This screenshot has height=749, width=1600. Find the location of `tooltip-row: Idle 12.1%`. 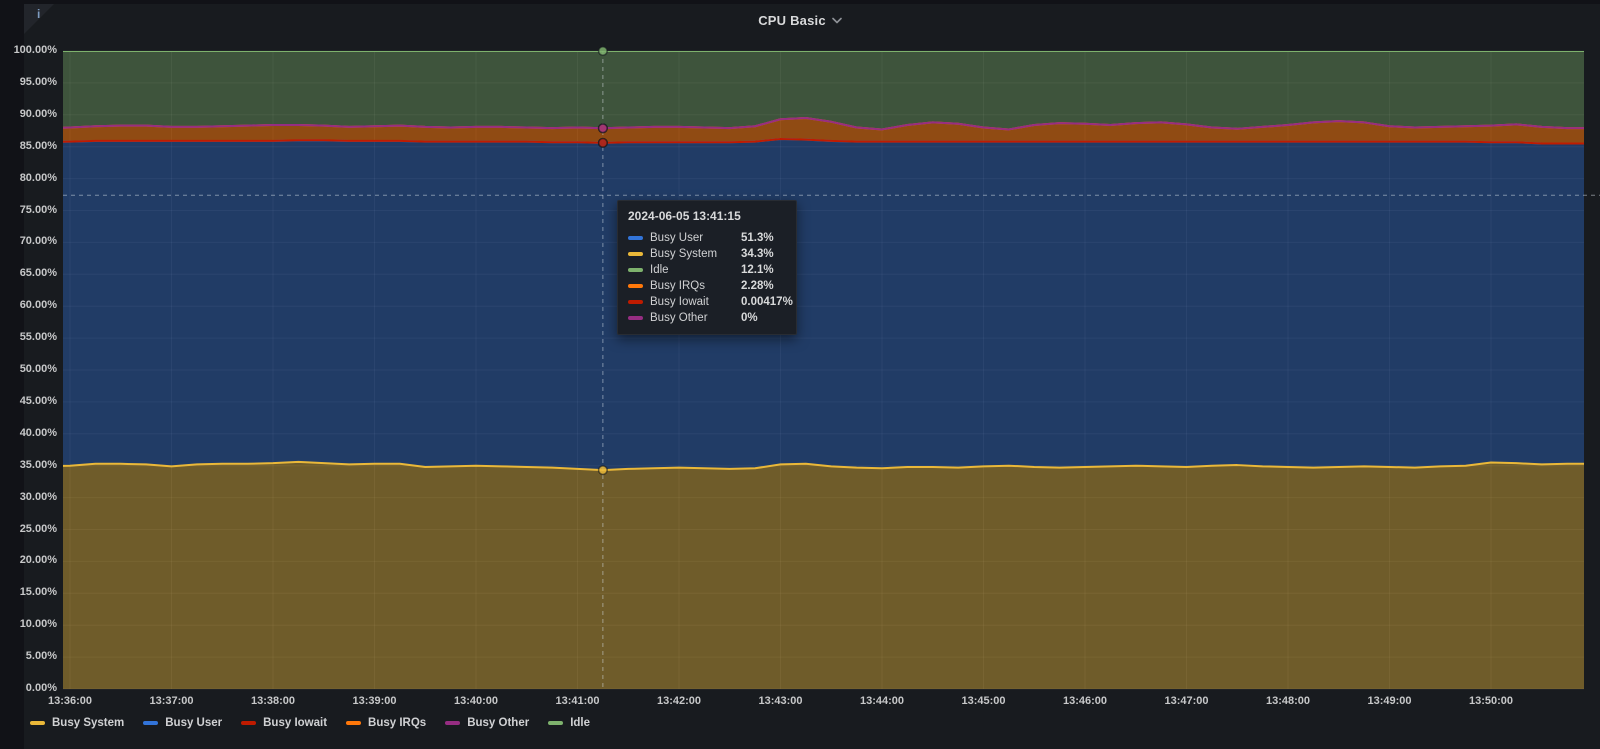

tooltip-row: Idle 12.1% is located at coordinates (707, 270).